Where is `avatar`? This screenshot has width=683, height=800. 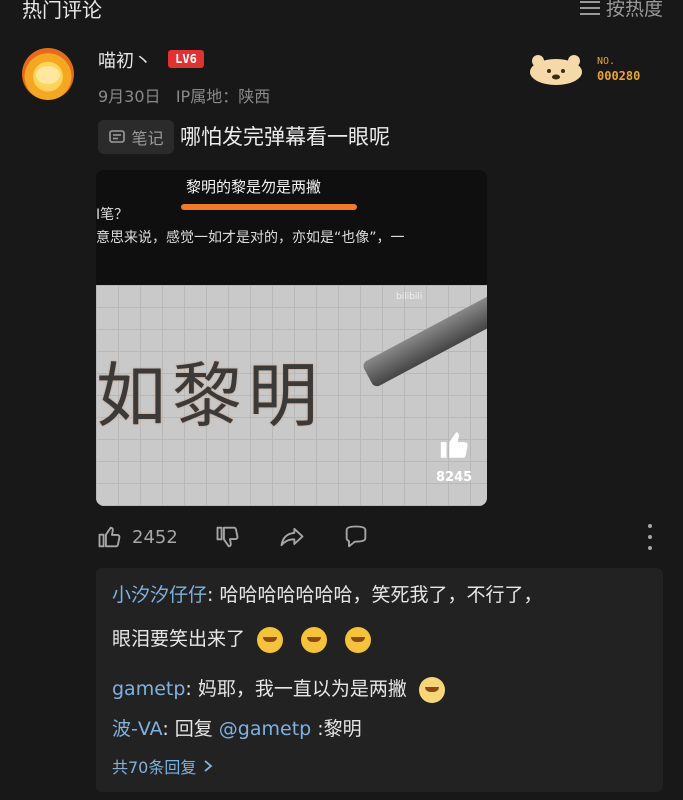 avatar is located at coordinates (48, 74).